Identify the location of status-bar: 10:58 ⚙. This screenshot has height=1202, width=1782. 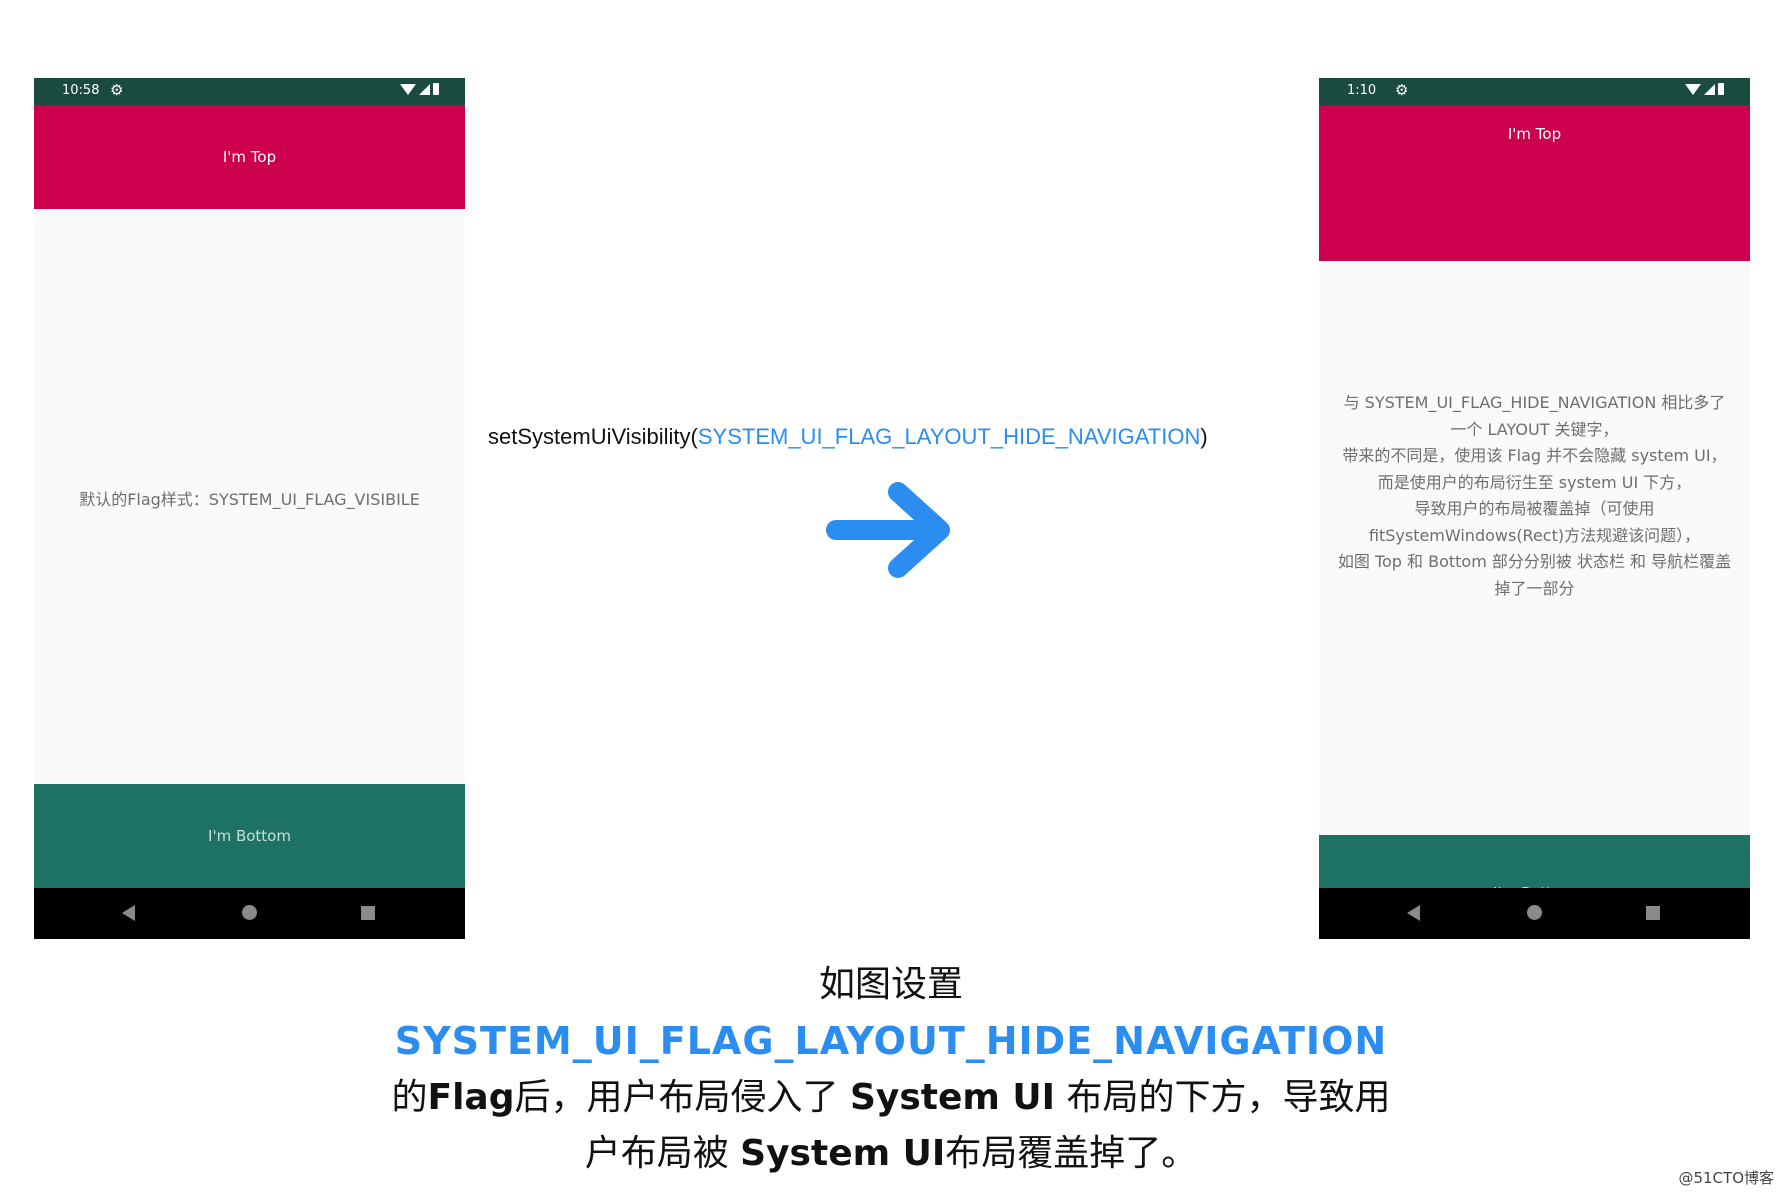
(249, 91).